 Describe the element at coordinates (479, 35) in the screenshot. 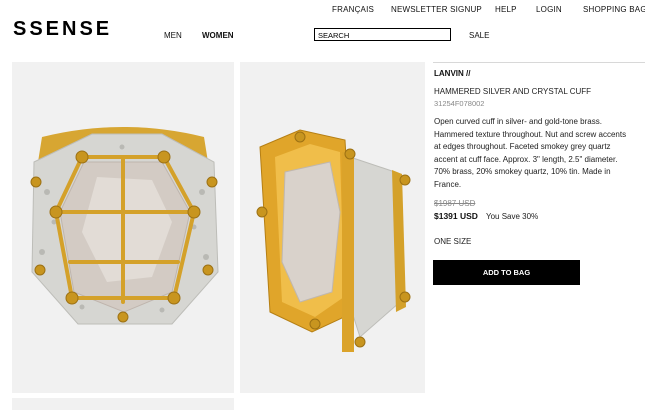

I see `nav-sale: SALE` at that location.